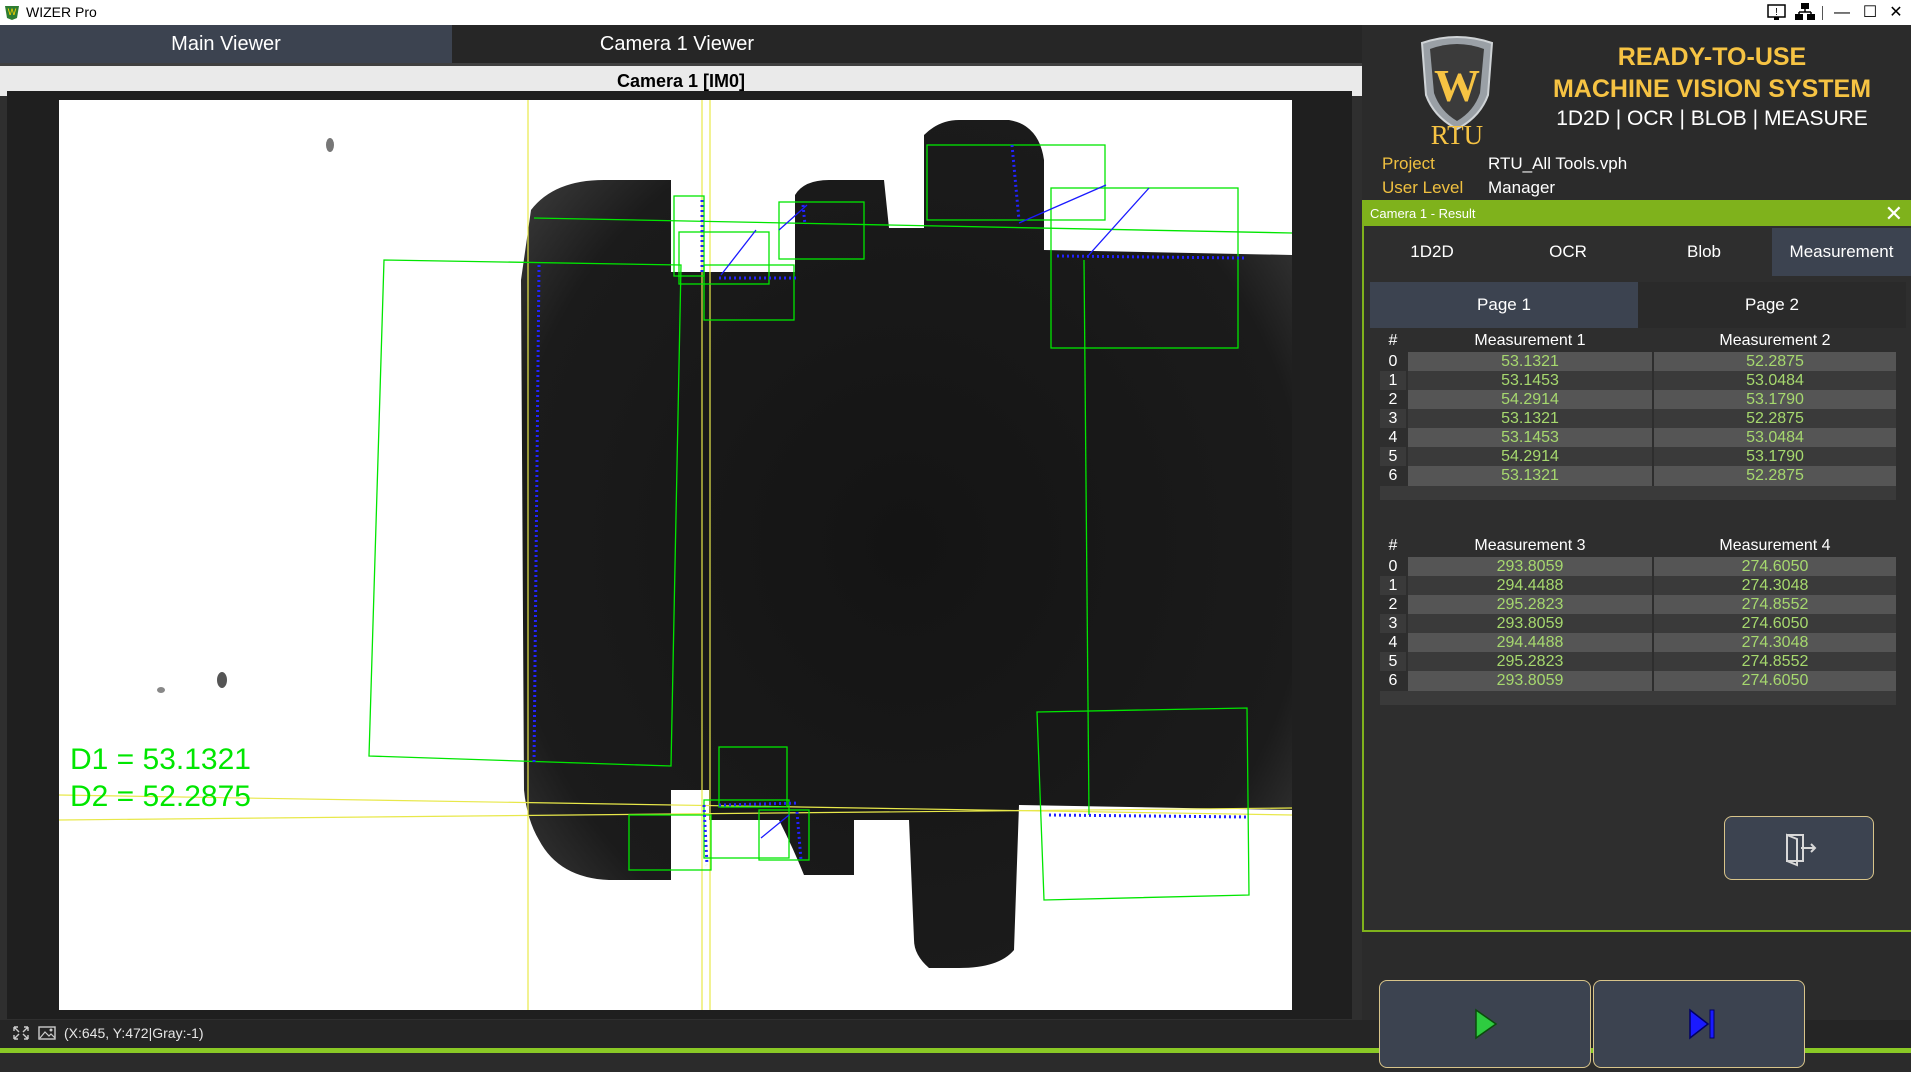  I want to click on row-index: 0, so click(1393, 362).